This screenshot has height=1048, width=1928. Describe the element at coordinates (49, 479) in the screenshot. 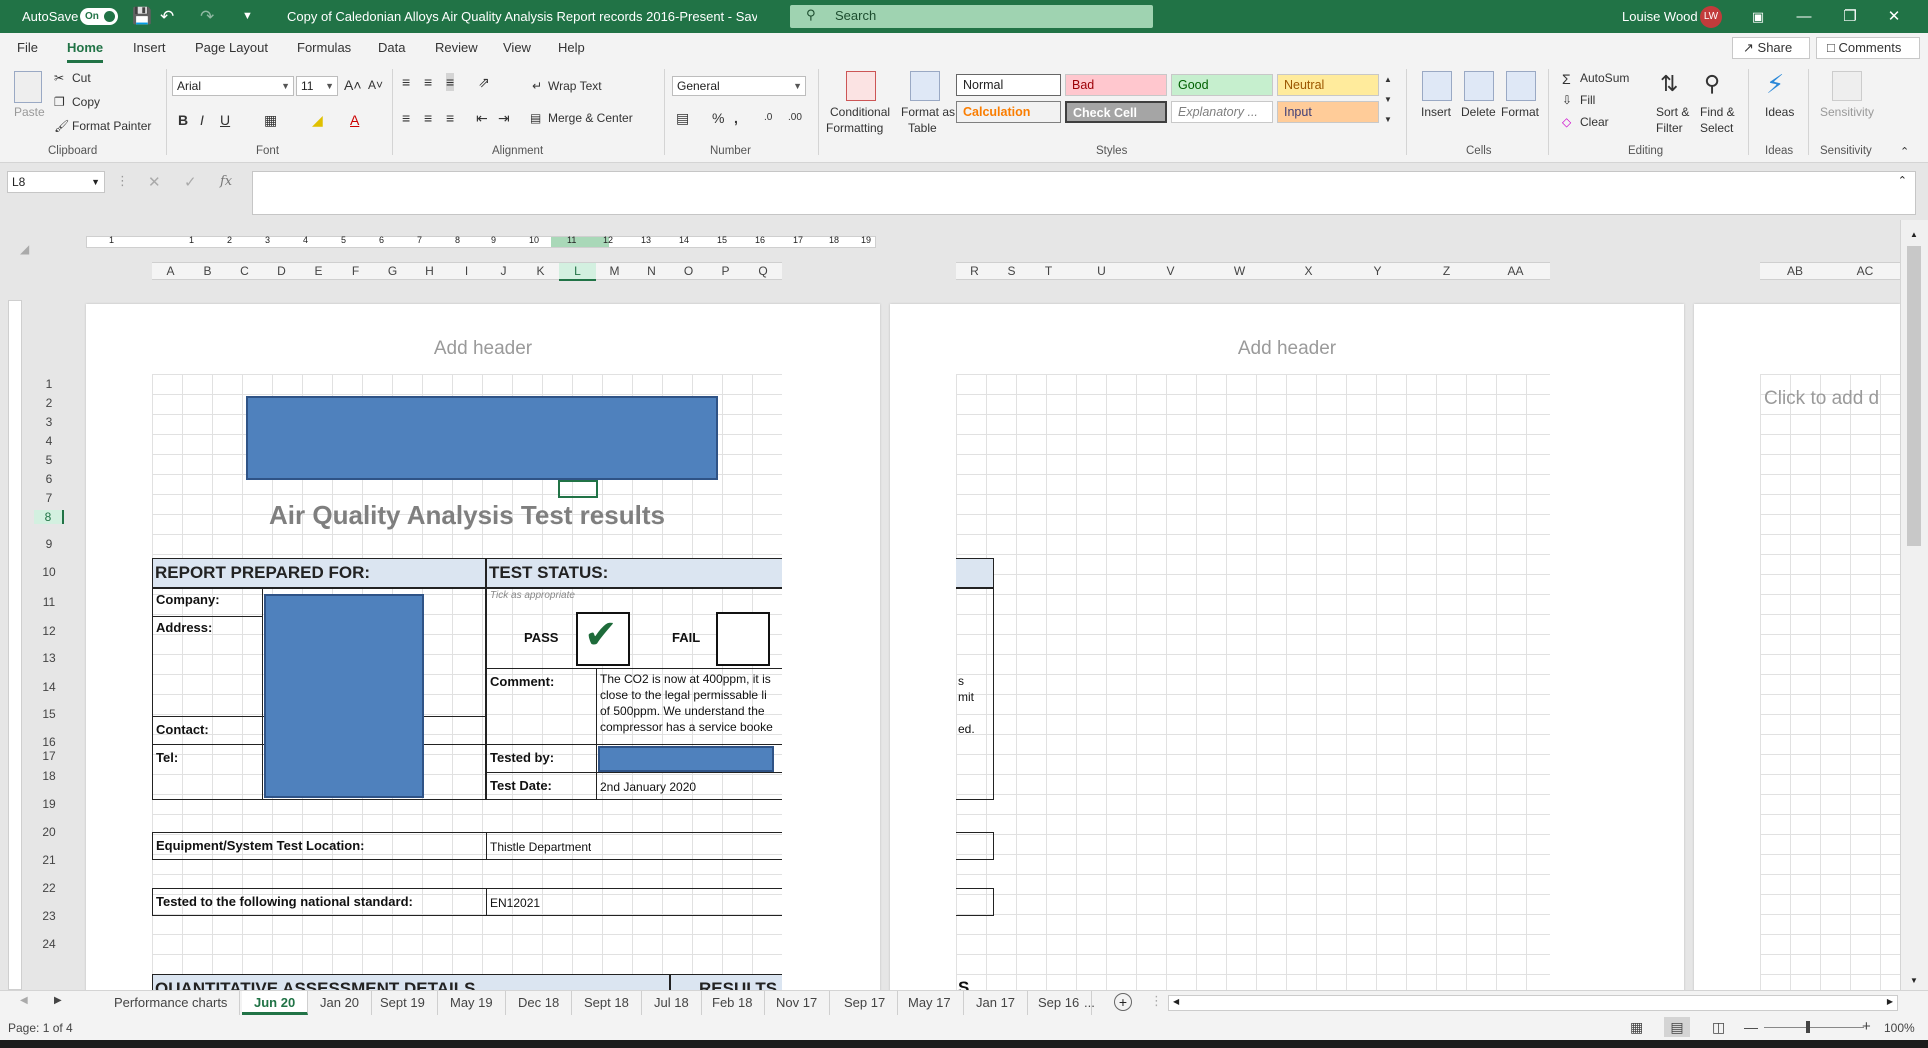

I see `row-header: 6` at that location.